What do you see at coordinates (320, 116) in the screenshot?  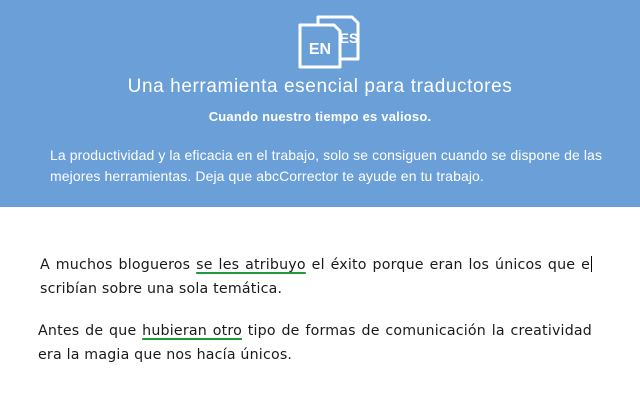 I see `hero-subheadline: Cuando nuestro tiempo es valioso.` at bounding box center [320, 116].